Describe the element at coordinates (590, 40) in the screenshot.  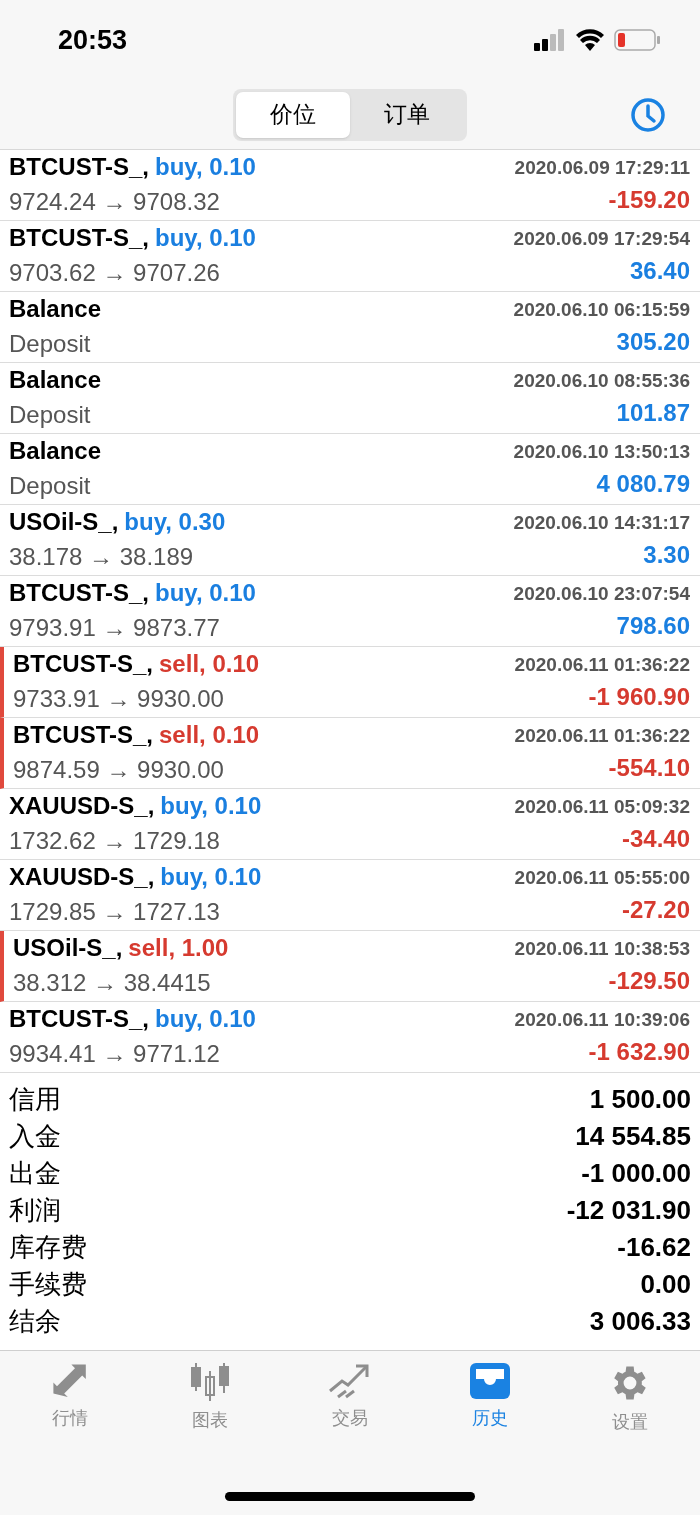
I see `wifi-icon` at that location.